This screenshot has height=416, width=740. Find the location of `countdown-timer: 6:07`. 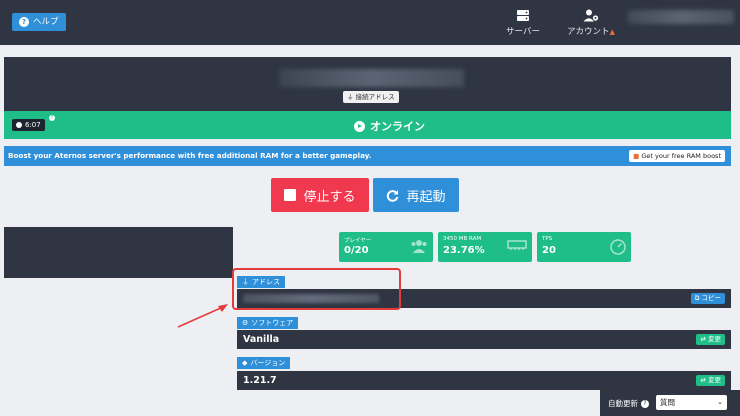

countdown-timer: 6:07 is located at coordinates (28, 125).